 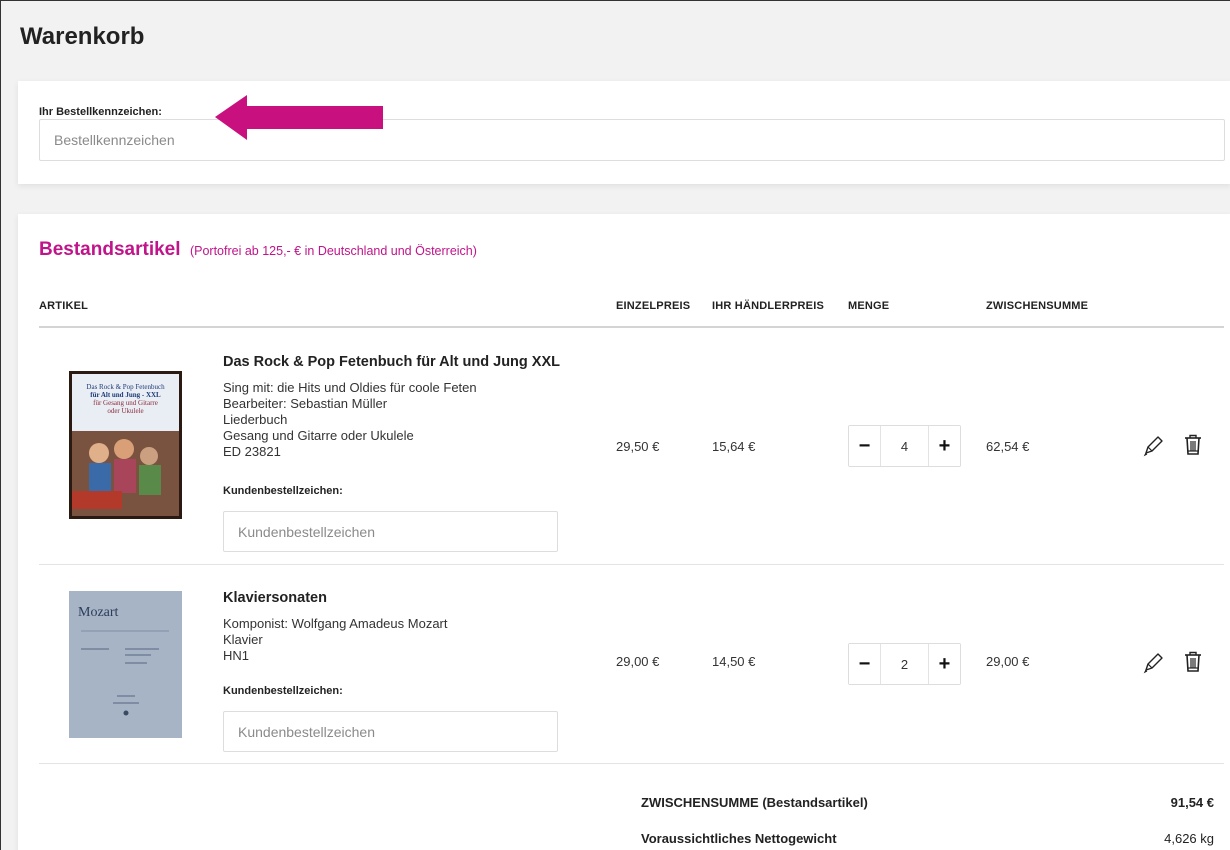 What do you see at coordinates (243, 639) in the screenshot?
I see `product-desc-line: Klavier` at bounding box center [243, 639].